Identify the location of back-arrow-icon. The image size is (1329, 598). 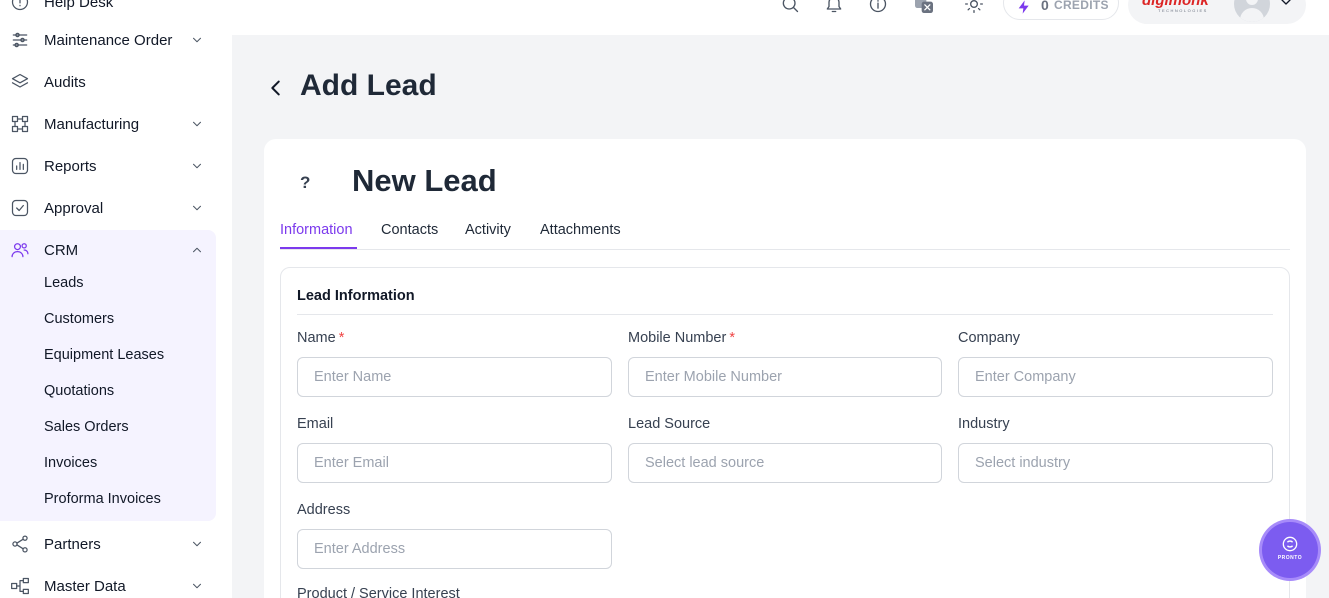
(276, 88).